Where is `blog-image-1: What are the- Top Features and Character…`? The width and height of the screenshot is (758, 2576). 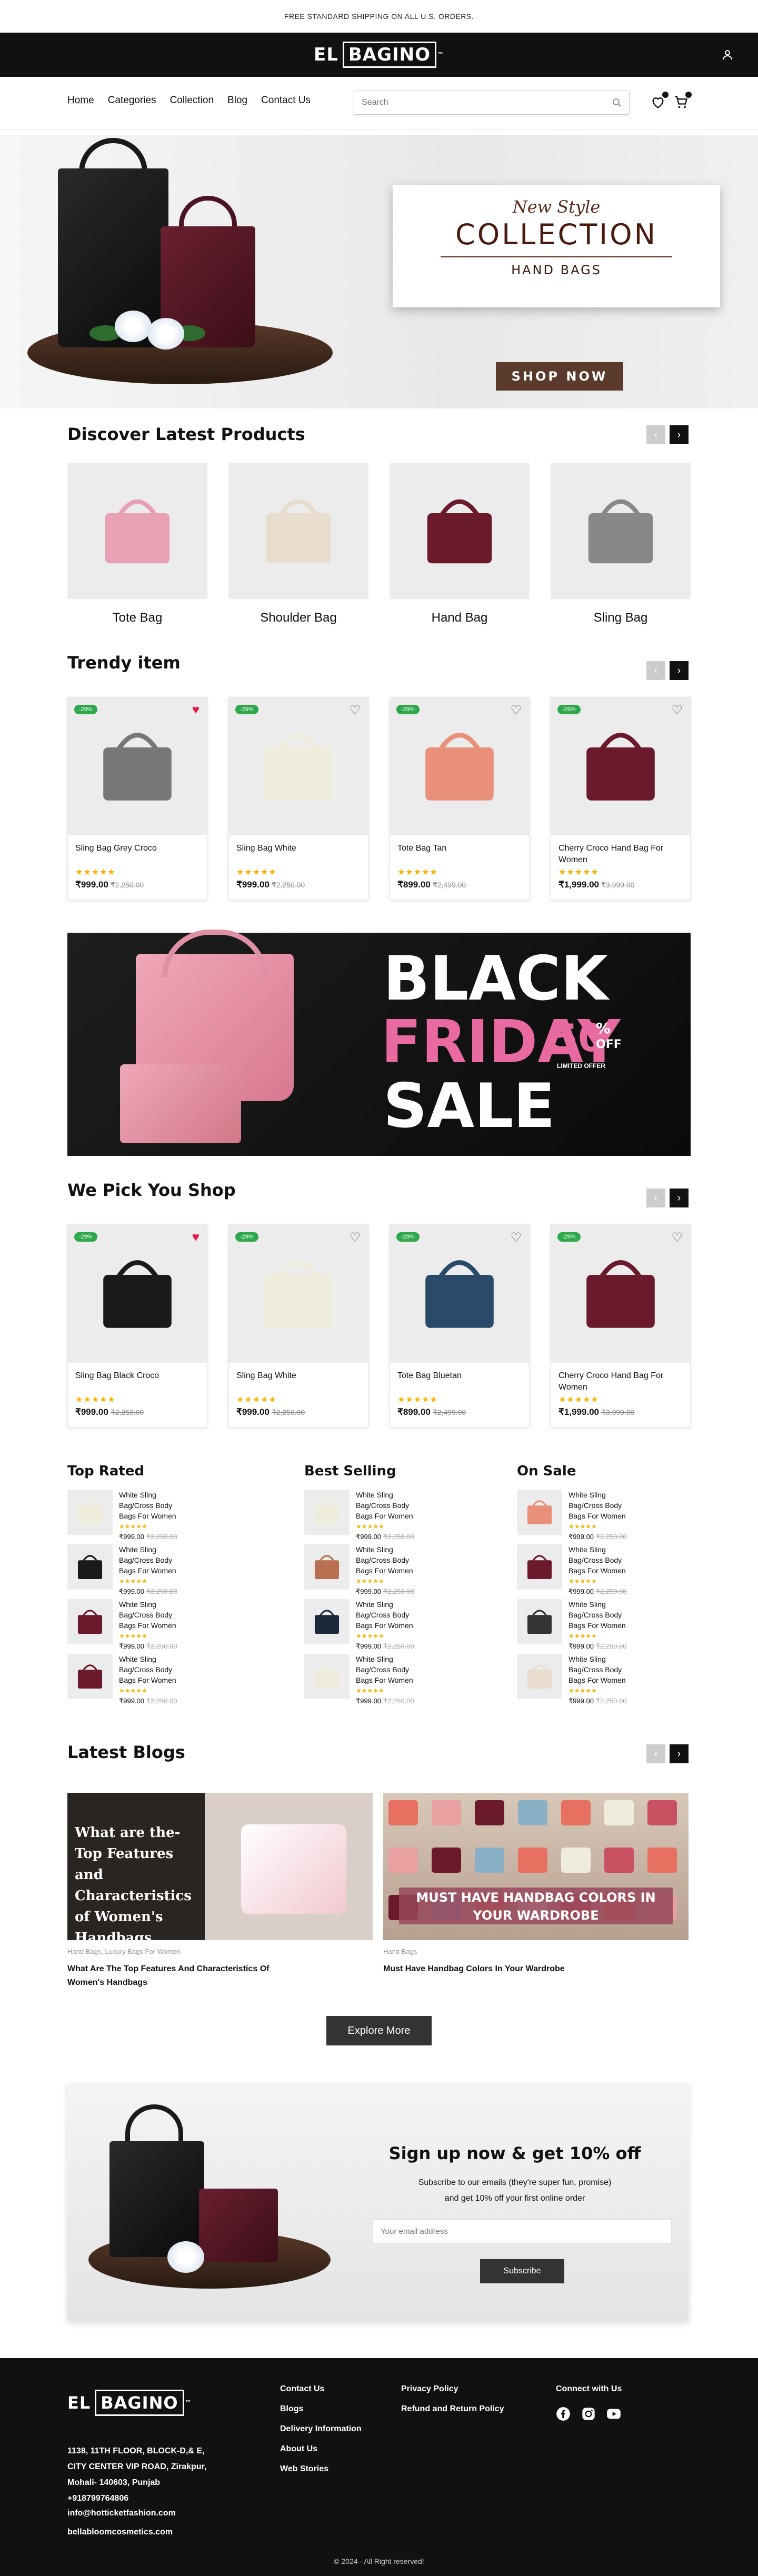 blog-image-1: What are the- Top Features and Character… is located at coordinates (220, 1870).